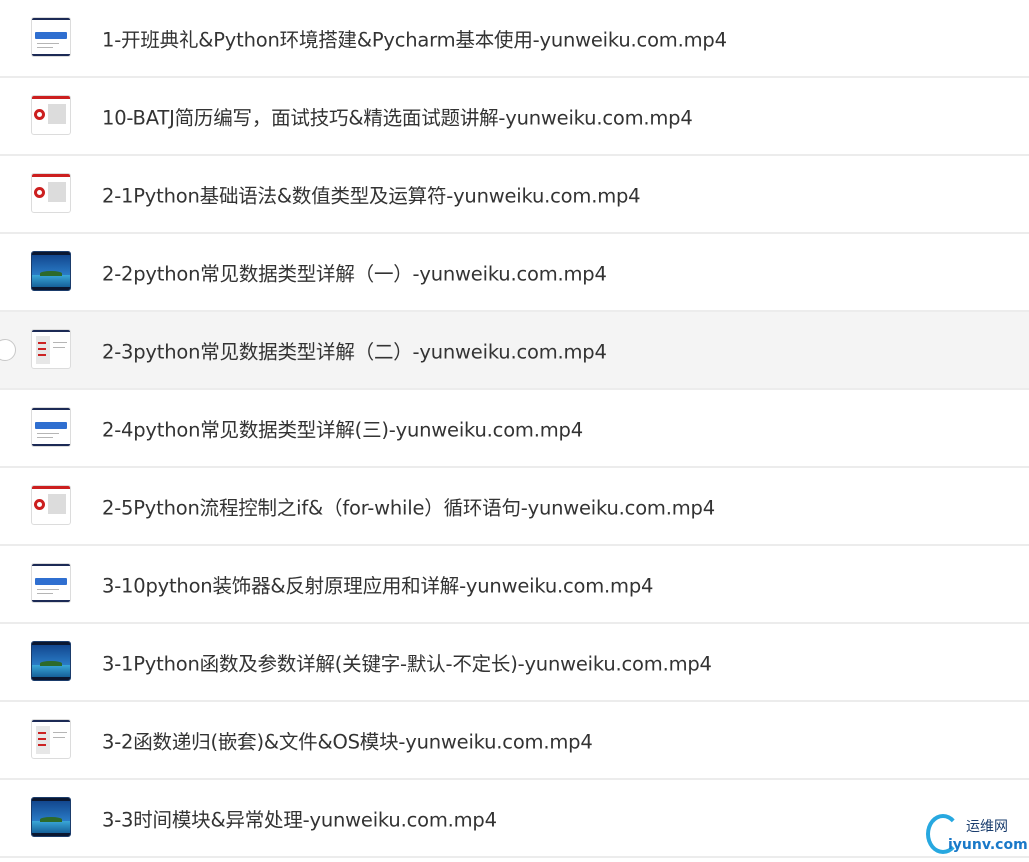  What do you see at coordinates (977, 836) in the screenshot?
I see `watermark-logo: 运维网 iyunv.com` at bounding box center [977, 836].